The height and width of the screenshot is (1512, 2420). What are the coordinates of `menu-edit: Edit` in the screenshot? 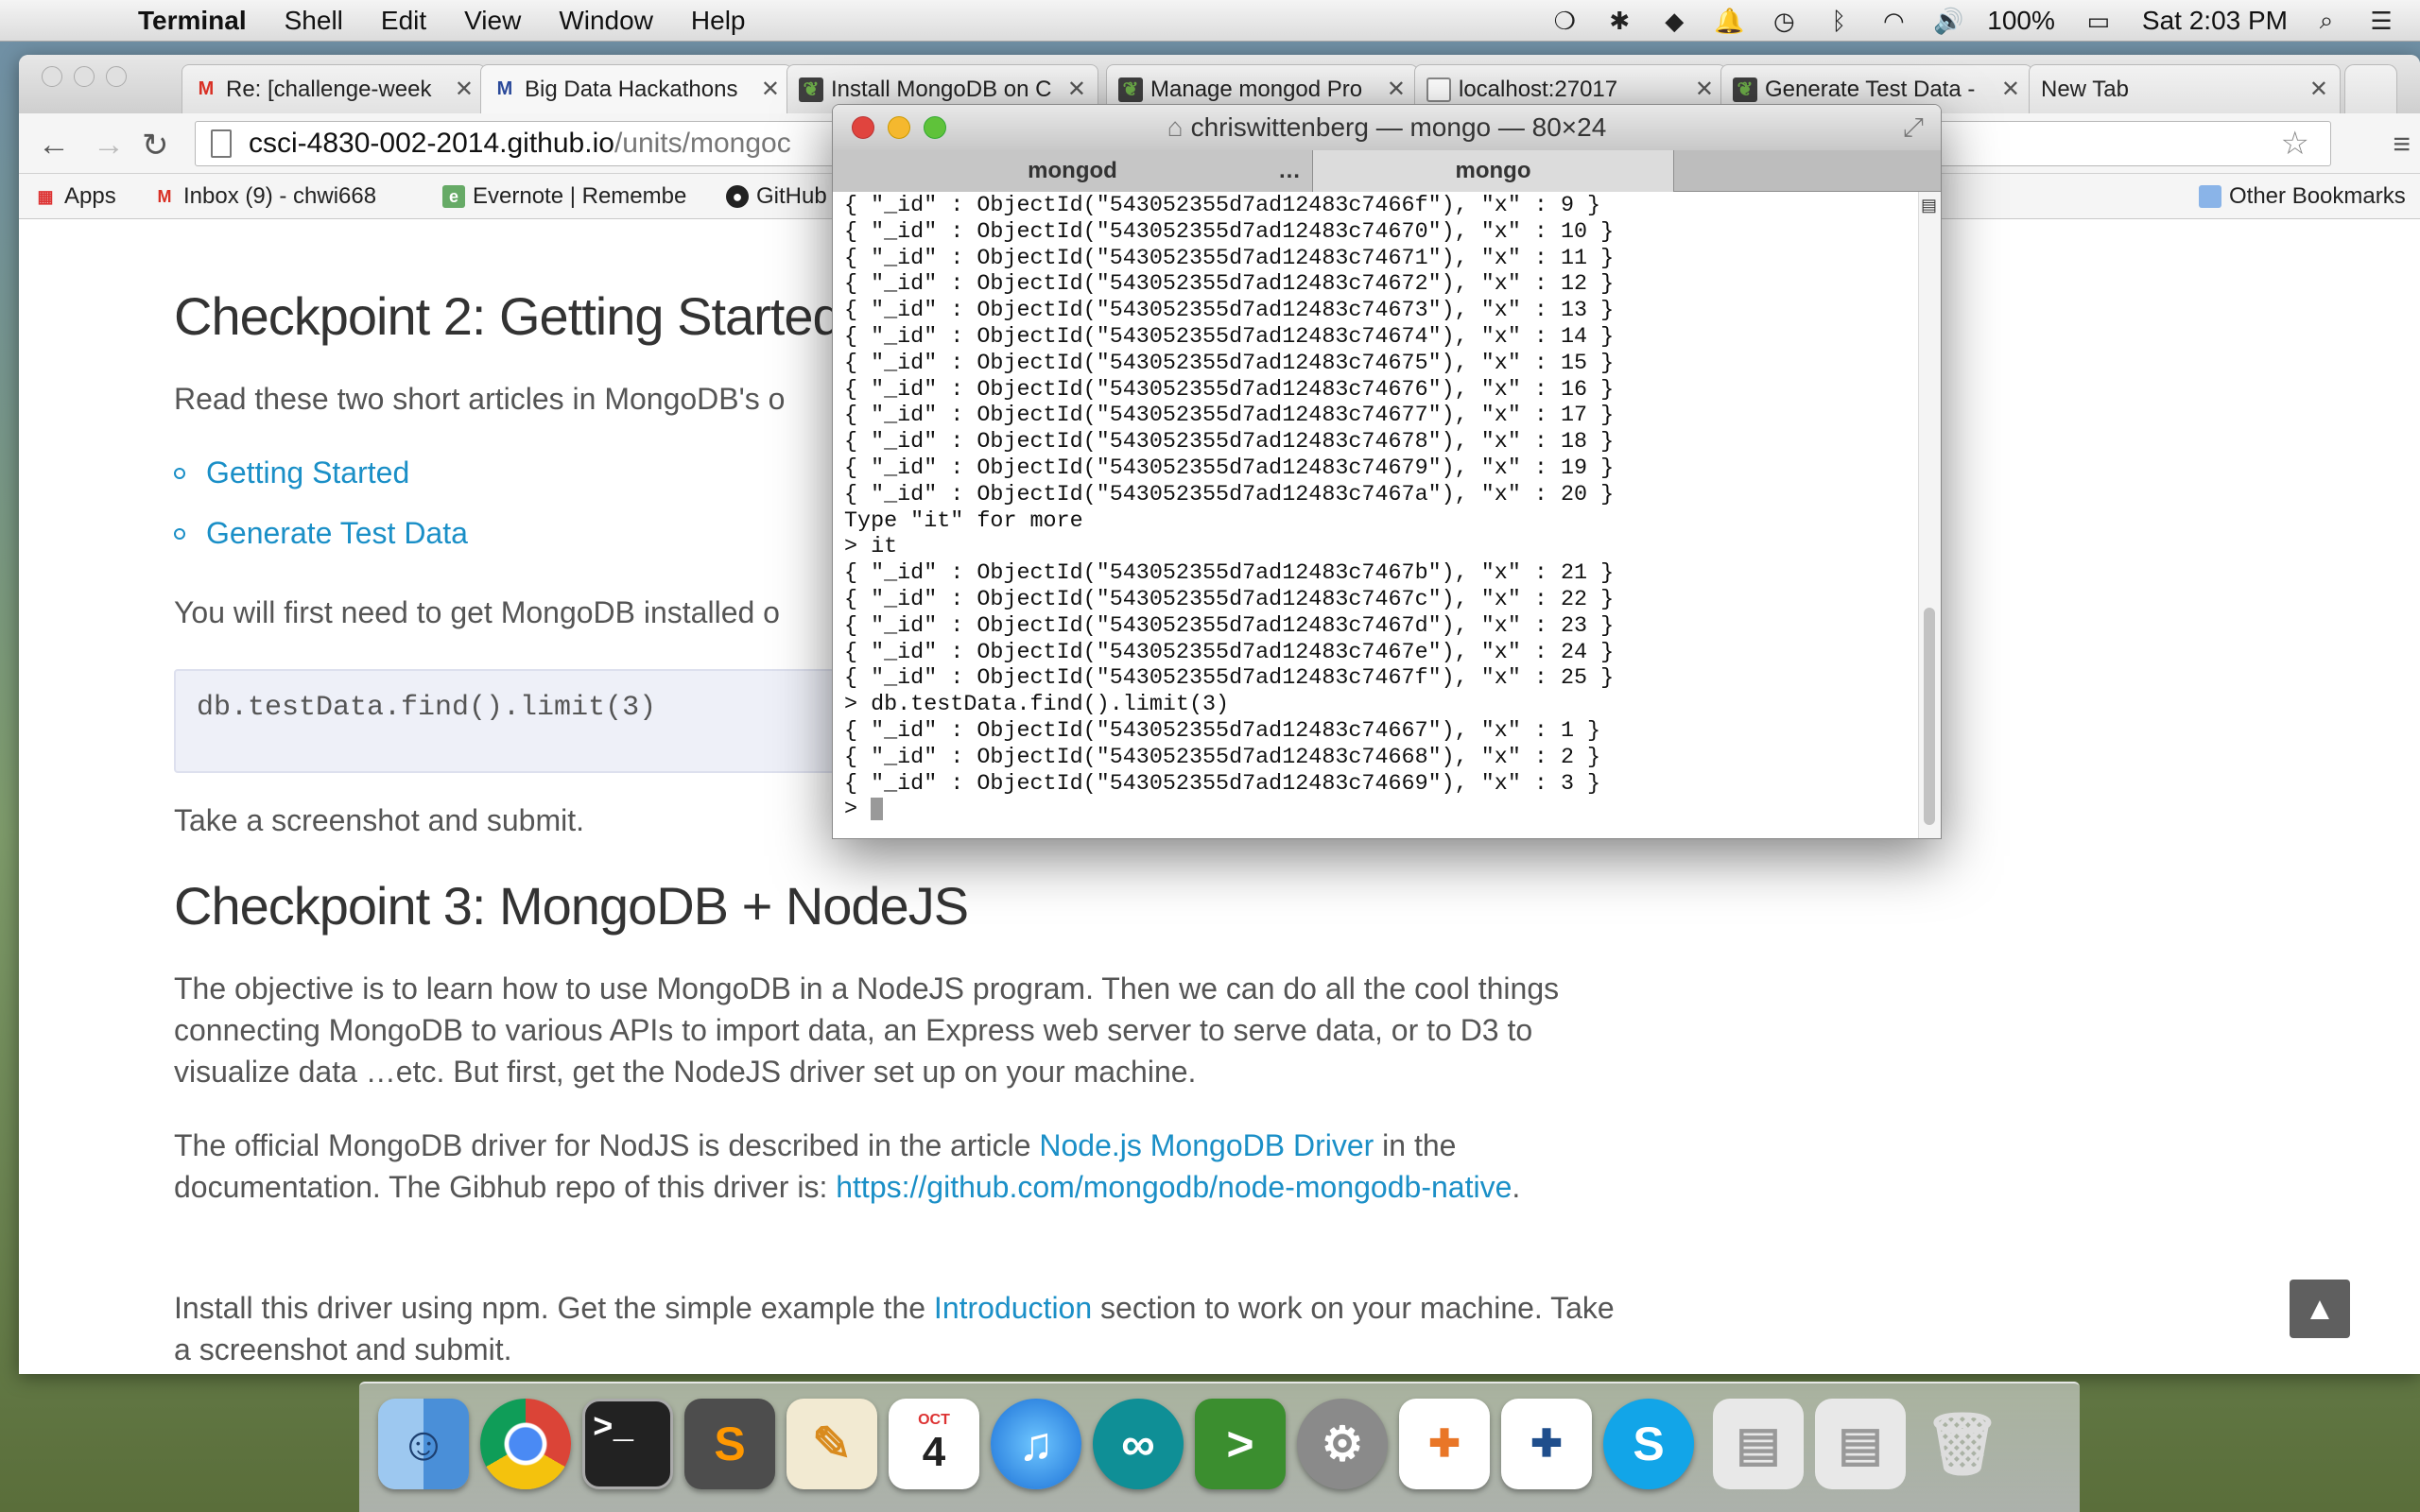 It's located at (403, 21).